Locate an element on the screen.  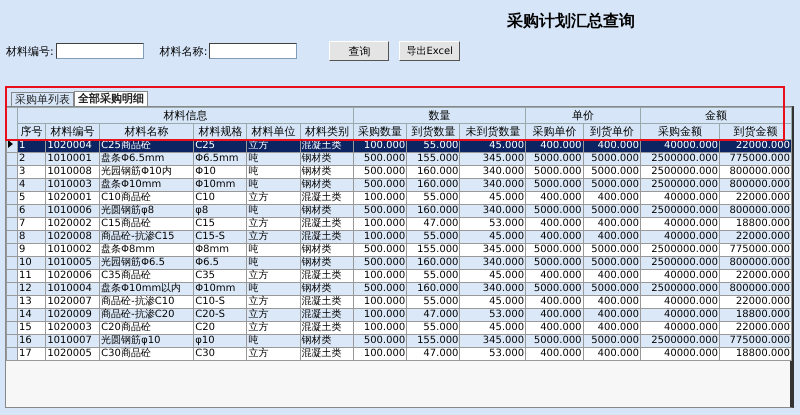
table-cell: 45.000 is located at coordinates (493, 328).